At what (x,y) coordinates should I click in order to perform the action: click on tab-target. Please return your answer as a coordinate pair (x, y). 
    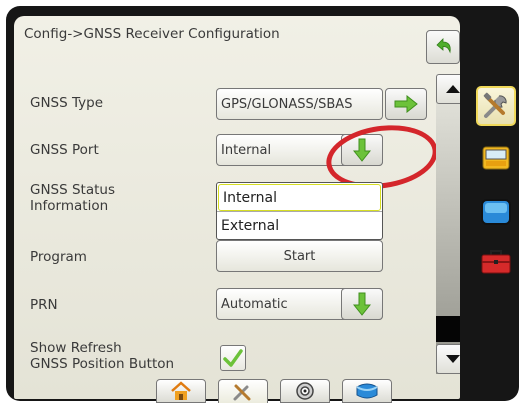
    Looking at the image, I should click on (305, 391).